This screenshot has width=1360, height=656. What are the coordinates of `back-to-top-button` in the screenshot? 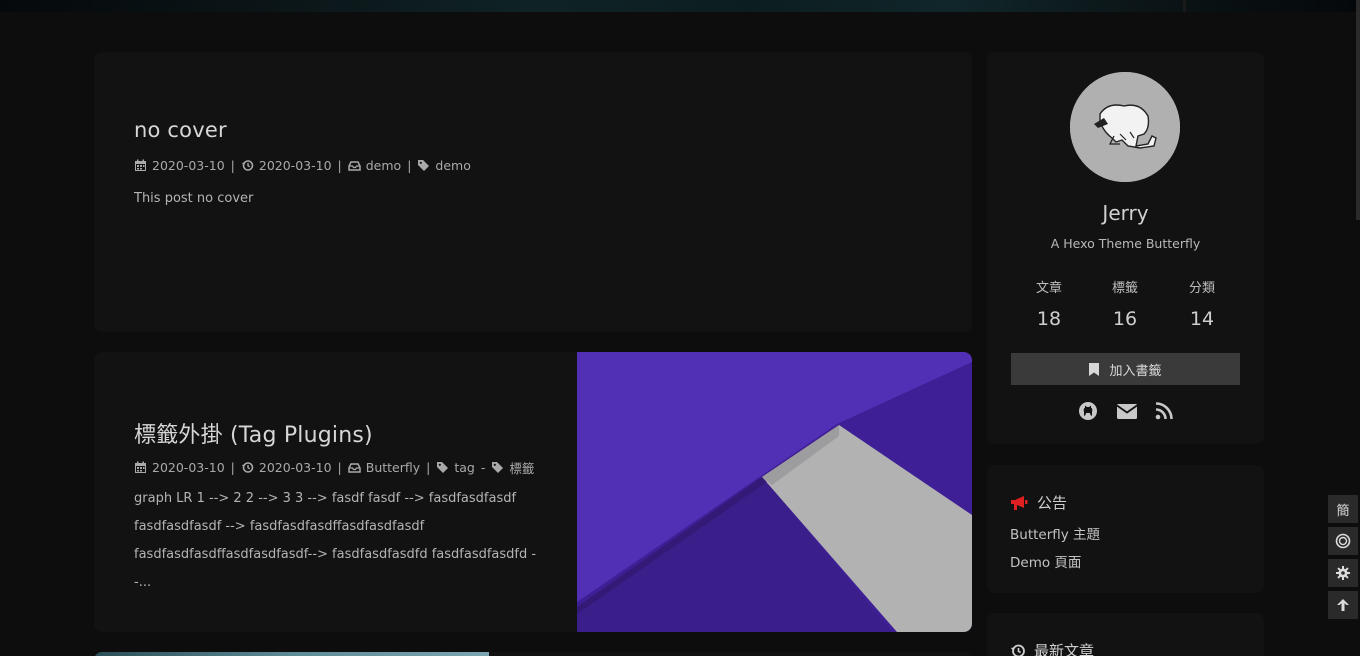 It's located at (1343, 605).